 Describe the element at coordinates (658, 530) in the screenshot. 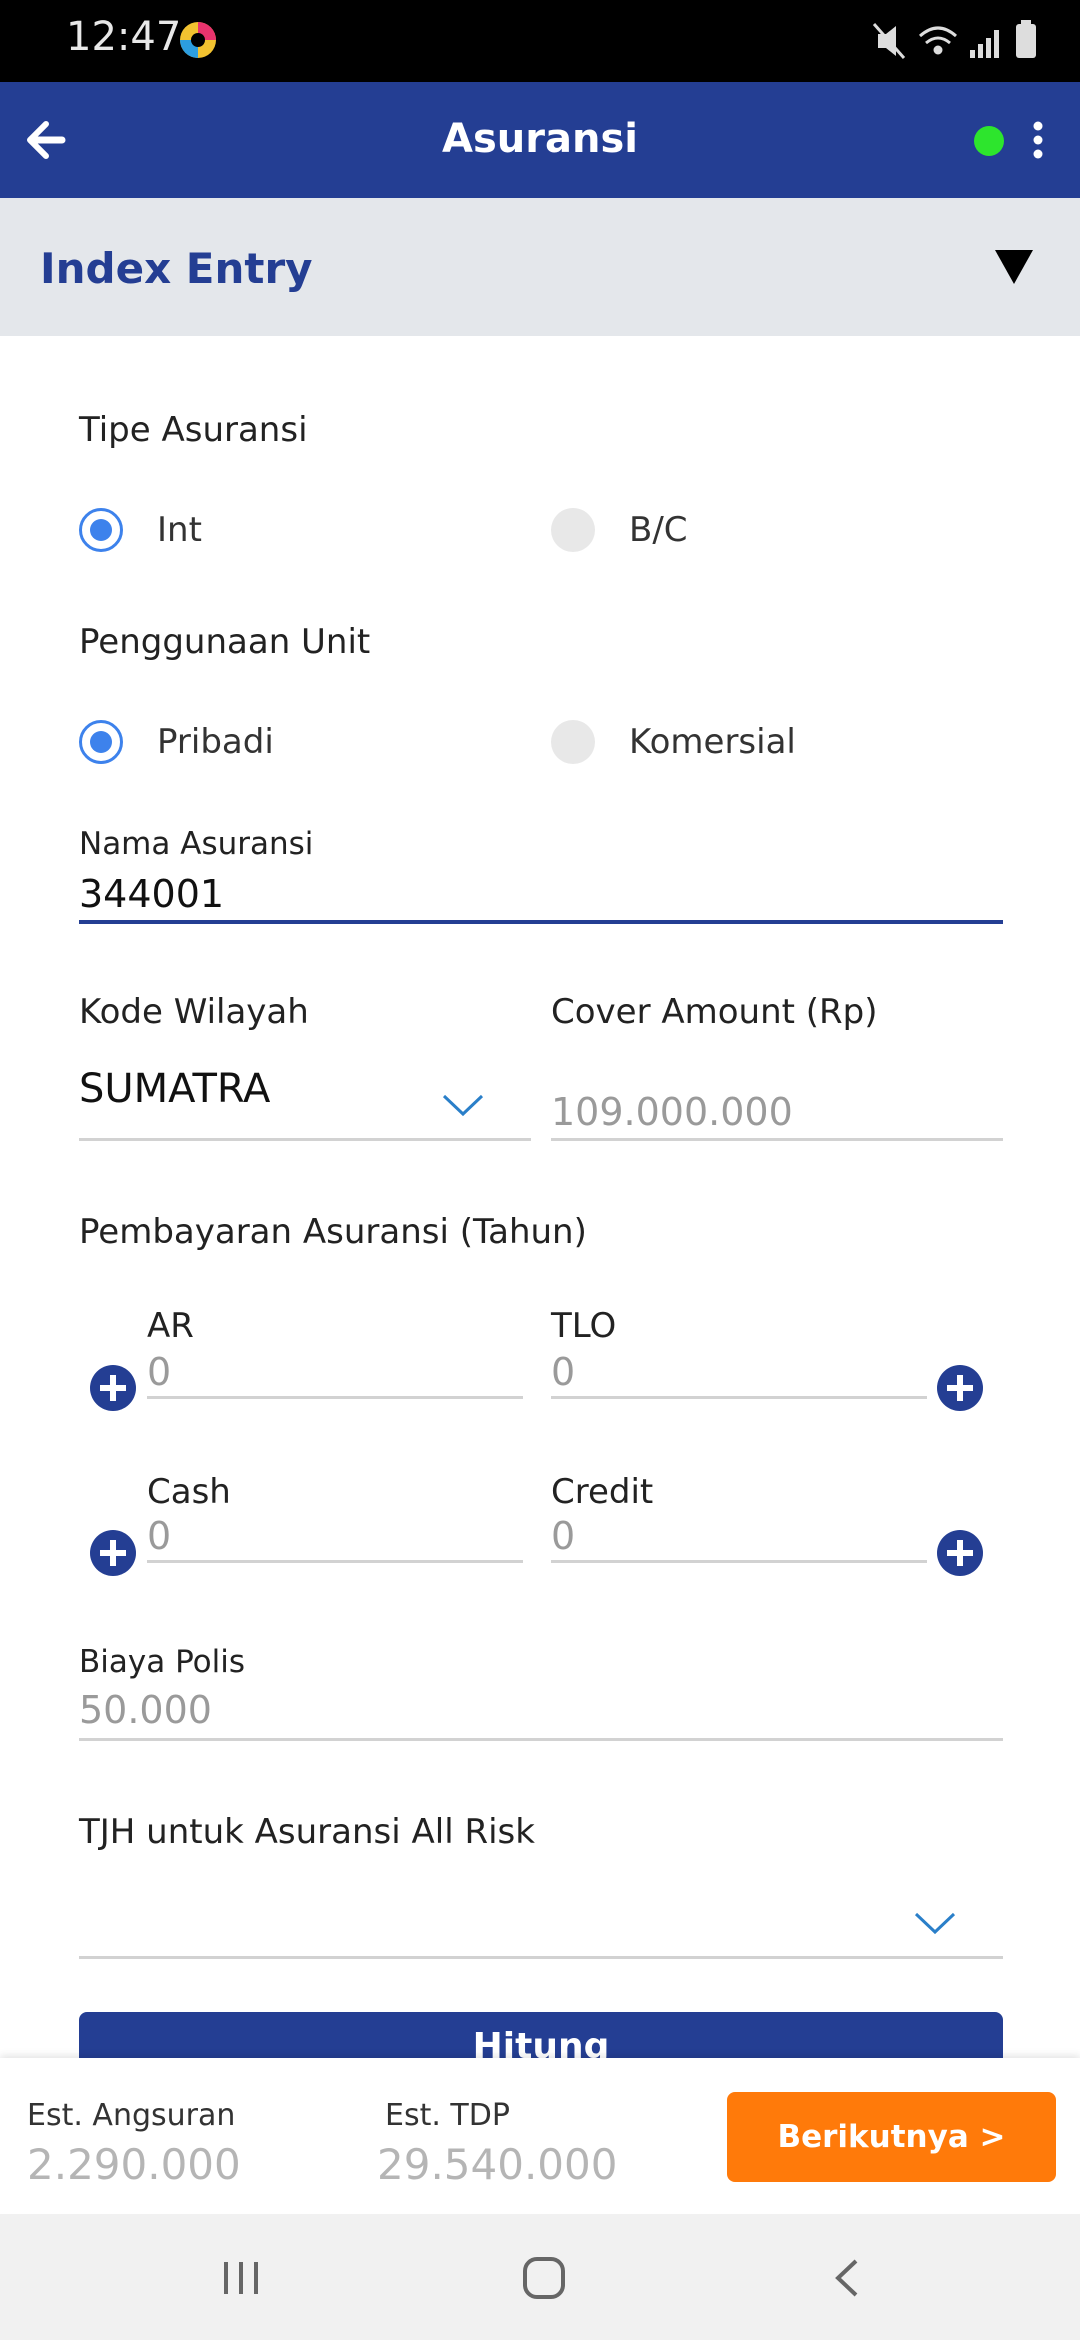

I see `radio-bc-label: B/C` at that location.